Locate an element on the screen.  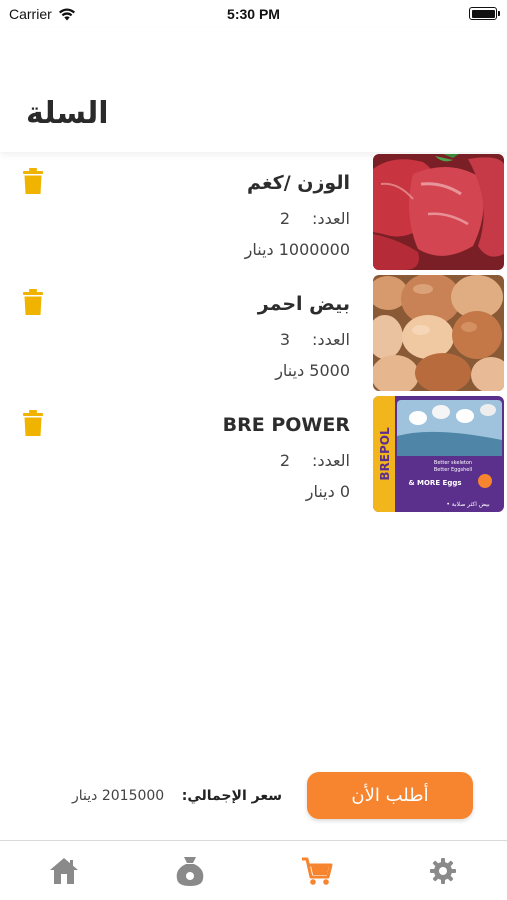
poster-line3: & MORE Eggs is located at coordinates (434, 483).